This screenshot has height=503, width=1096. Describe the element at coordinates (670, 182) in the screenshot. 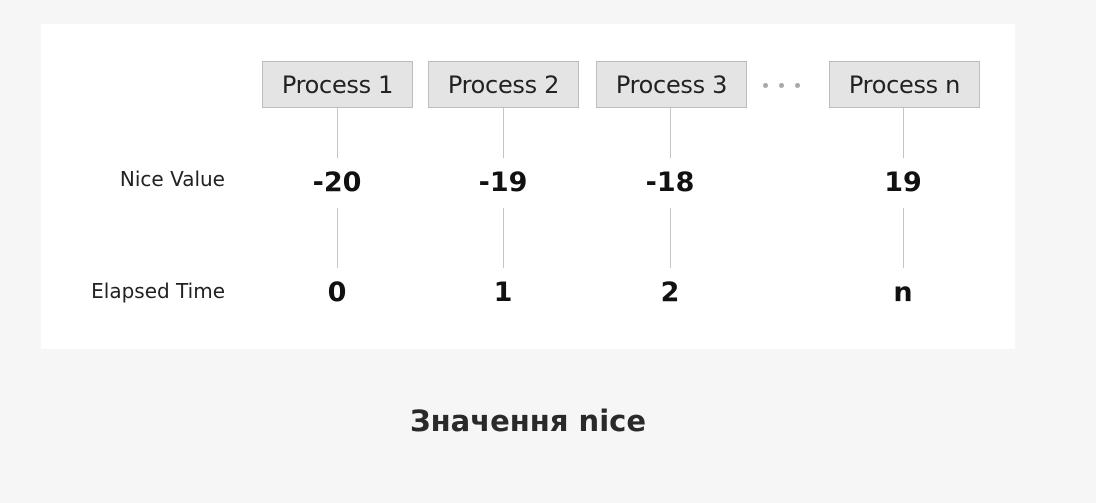

I see `nice-value: -18` at that location.